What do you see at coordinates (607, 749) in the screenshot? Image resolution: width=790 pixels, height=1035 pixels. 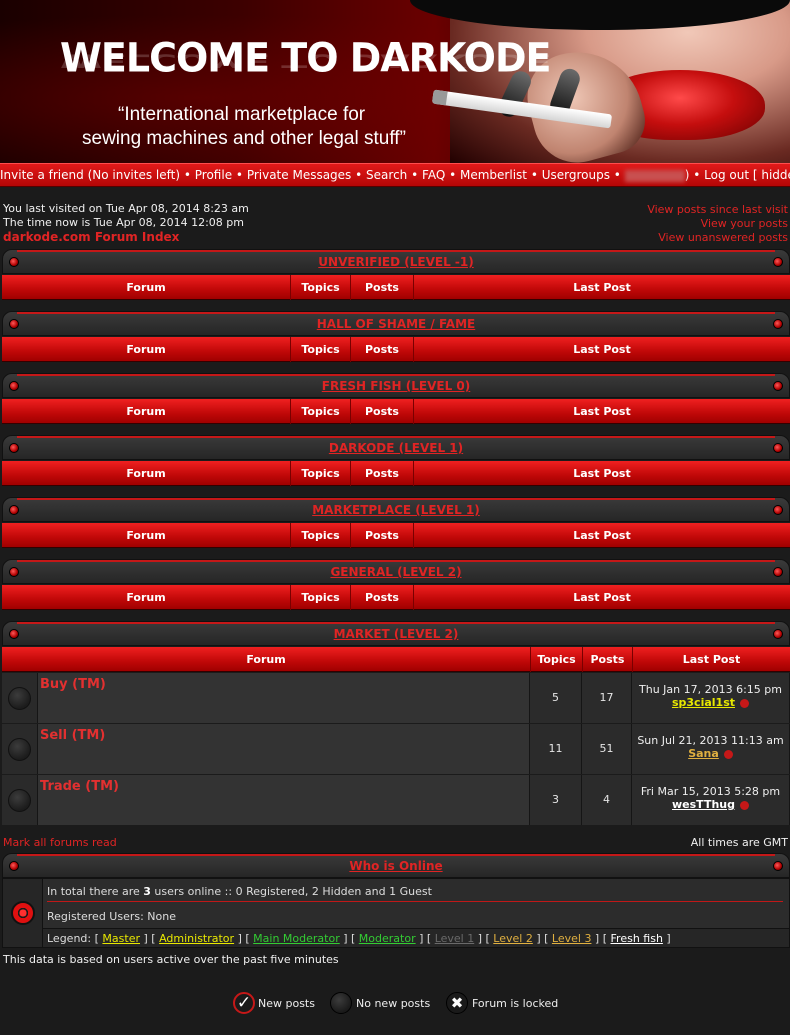 I see `forum-posts-count: 51` at bounding box center [607, 749].